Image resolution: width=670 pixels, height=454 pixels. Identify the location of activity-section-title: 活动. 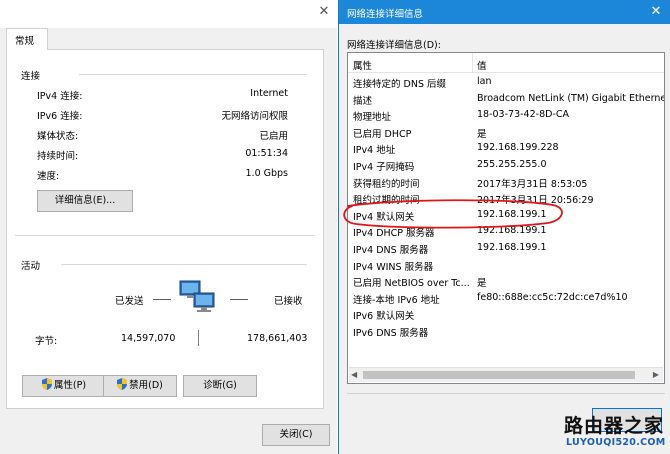
(31, 266).